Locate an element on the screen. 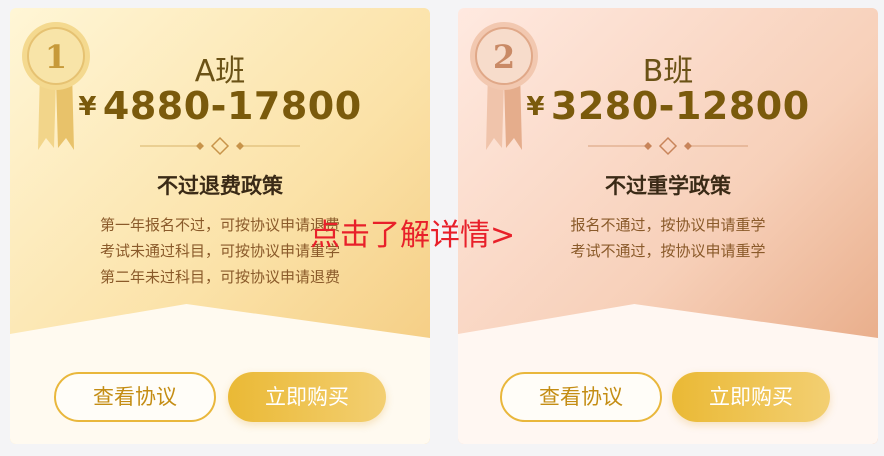  policy-description: 报名不通过，按协议申请重学 考试不通过，按协议申请重学 is located at coordinates (668, 238).